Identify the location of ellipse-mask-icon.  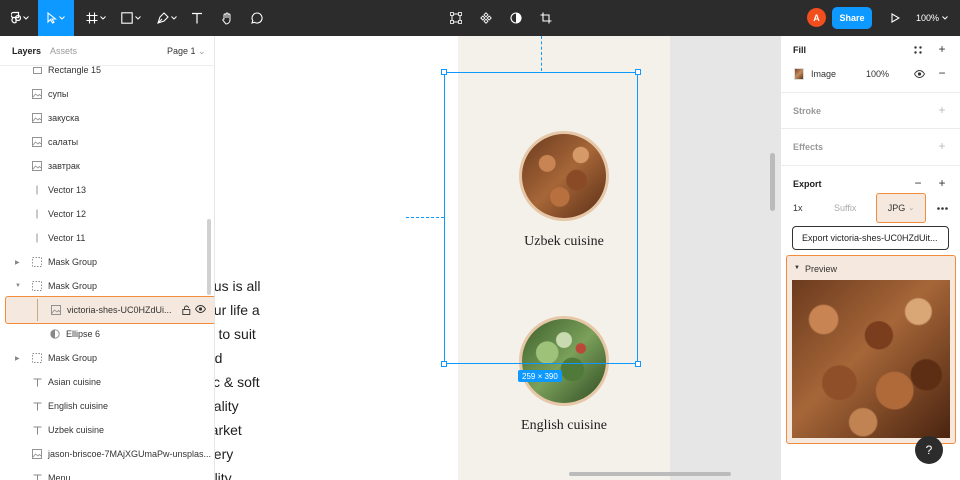
(55, 334).